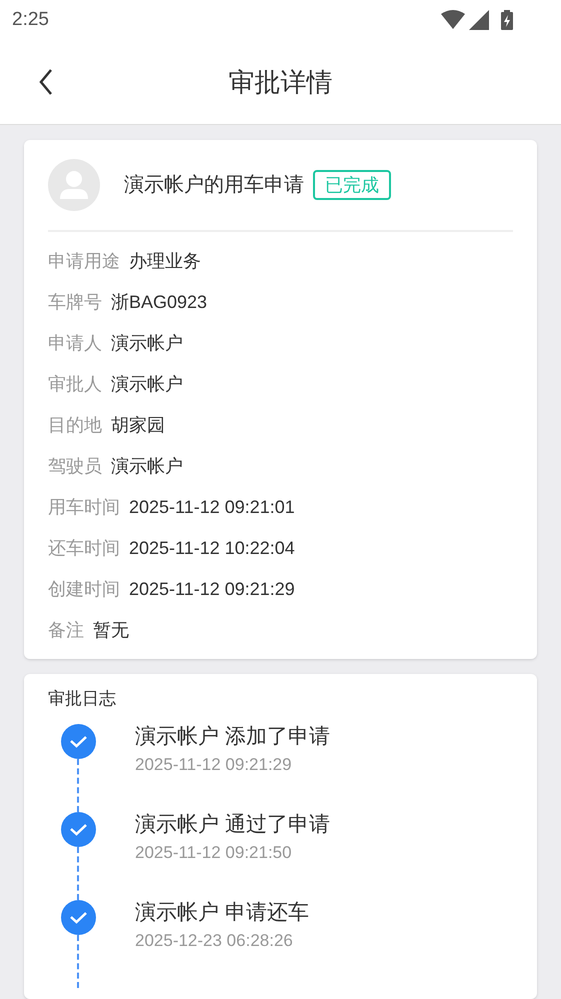 The height and width of the screenshot is (999, 561). What do you see at coordinates (453, 20) in the screenshot?
I see `wifi-icon` at bounding box center [453, 20].